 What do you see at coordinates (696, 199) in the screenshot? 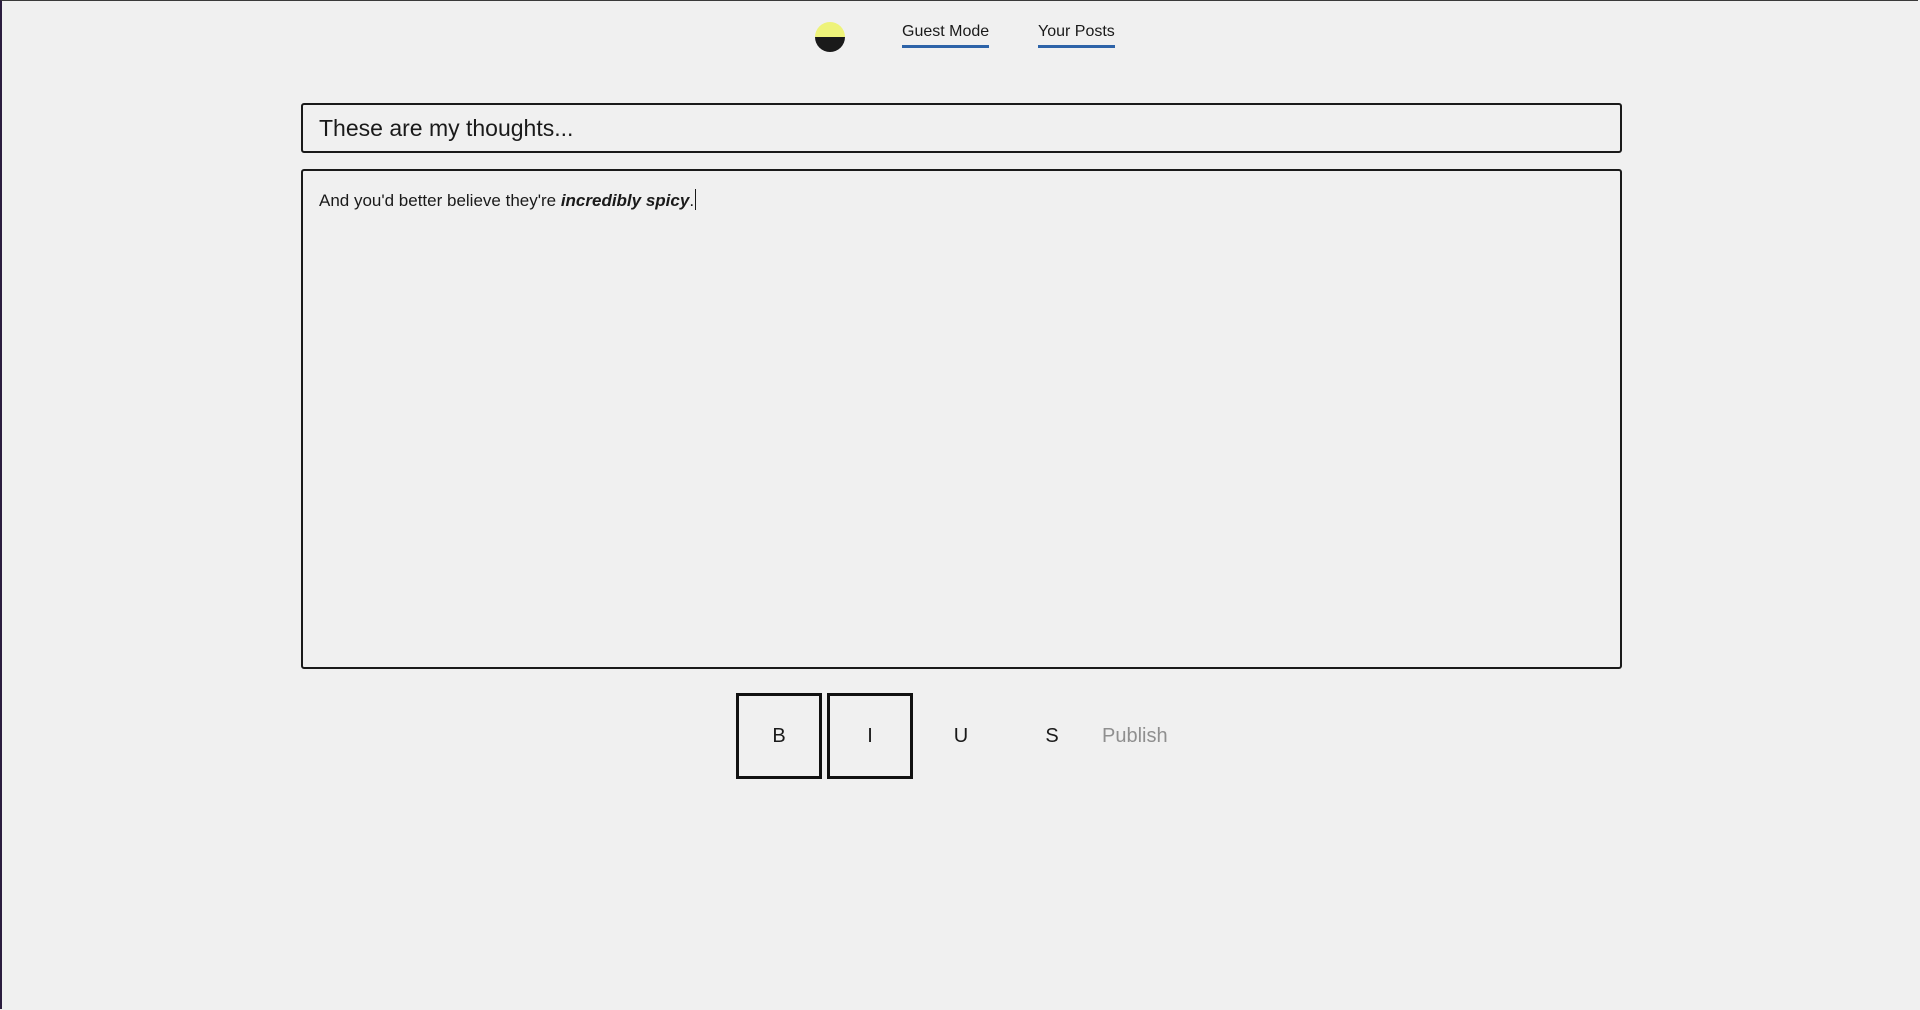
I see `text-caret` at bounding box center [696, 199].